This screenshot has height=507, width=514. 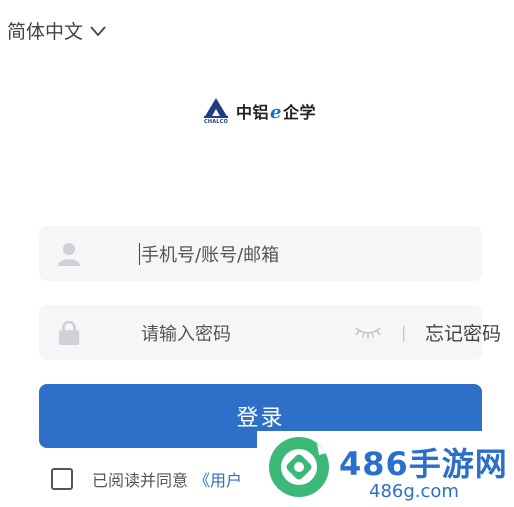 I want to click on lock-icon, so click(x=69, y=332).